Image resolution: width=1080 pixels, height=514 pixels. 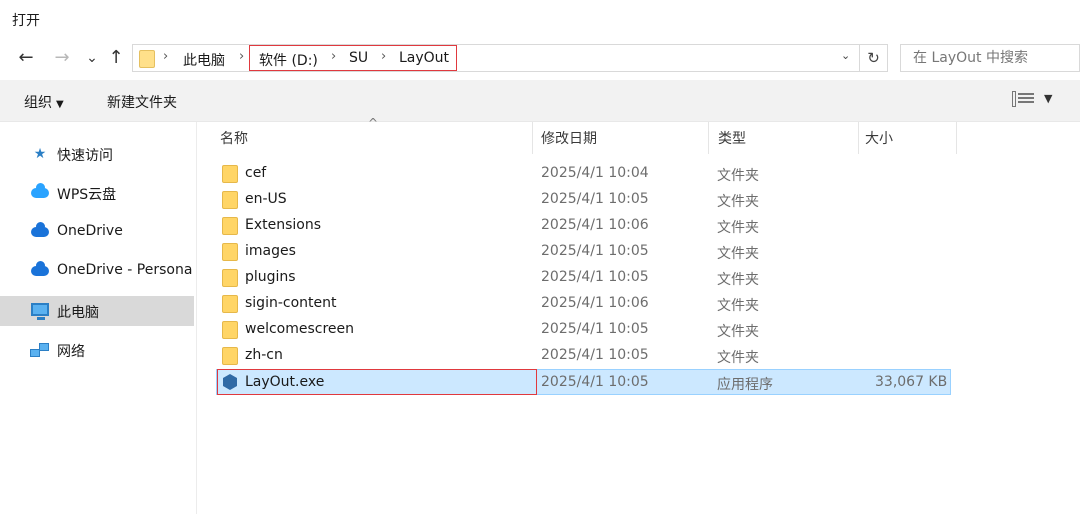 I want to click on list-item: en-US 2025/4/1 10:05 文件夹, so click(x=583, y=200).